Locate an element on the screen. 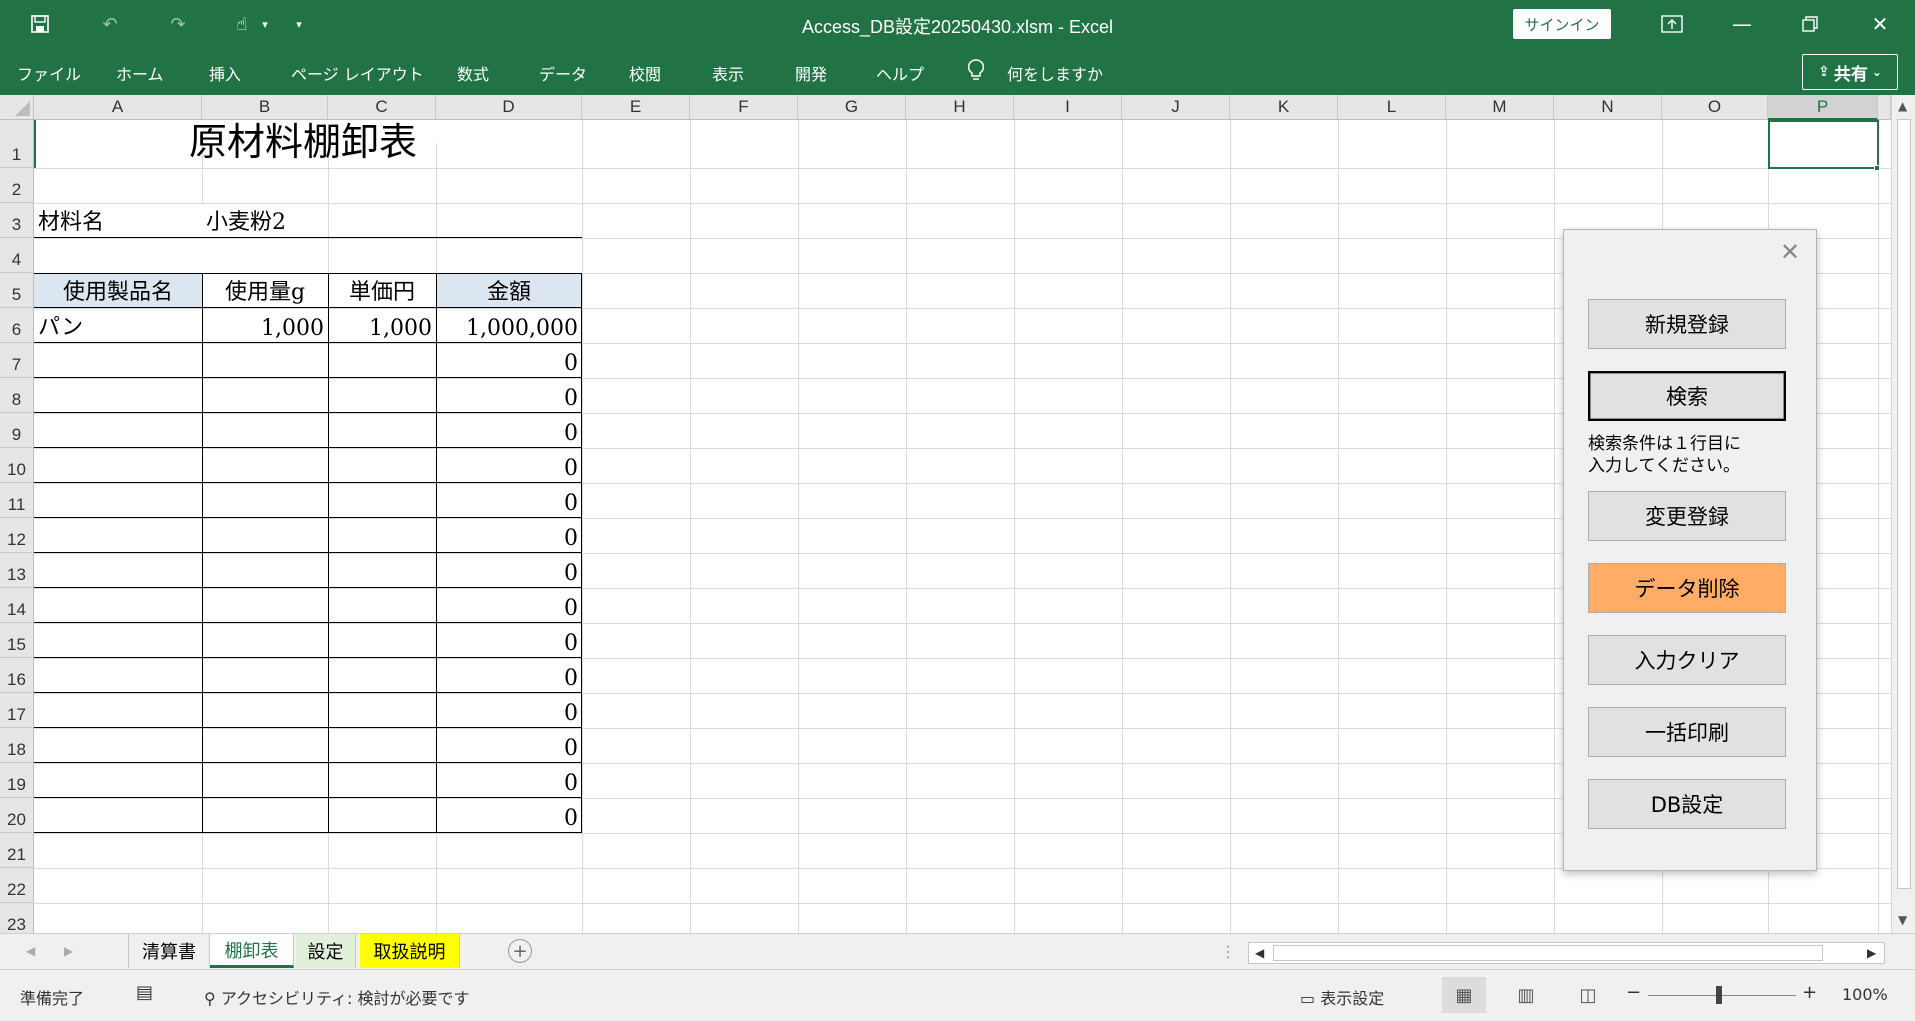  prev-sheet-icon: ◀ is located at coordinates (30, 951).